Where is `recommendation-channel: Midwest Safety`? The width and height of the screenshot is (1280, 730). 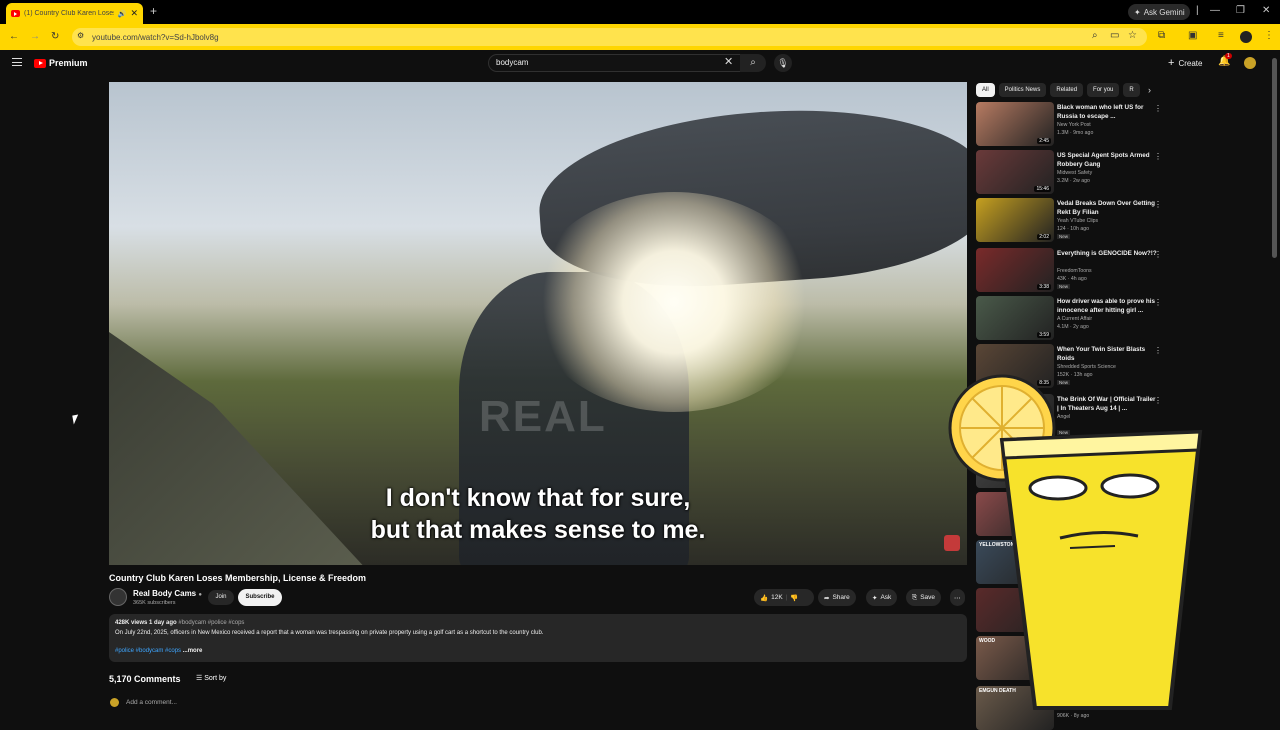 recommendation-channel: Midwest Safety is located at coordinates (1075, 173).